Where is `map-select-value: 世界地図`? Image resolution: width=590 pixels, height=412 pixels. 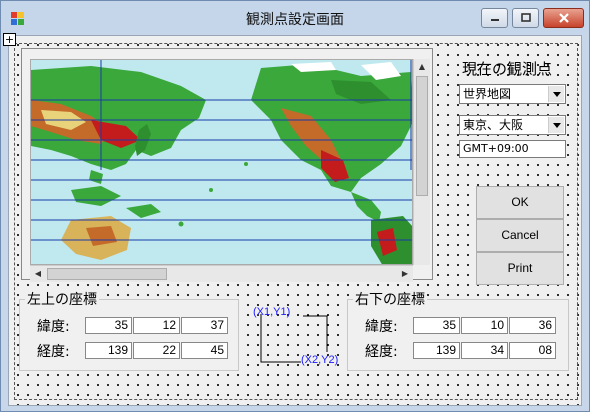
map-select-value: 世界地図 is located at coordinates (487, 94).